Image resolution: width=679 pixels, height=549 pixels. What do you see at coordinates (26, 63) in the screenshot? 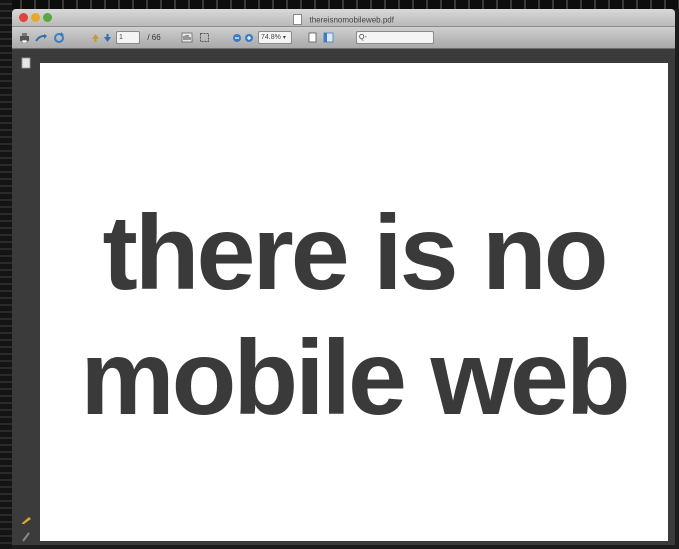
I see `page-thumbnail-icon` at bounding box center [26, 63].